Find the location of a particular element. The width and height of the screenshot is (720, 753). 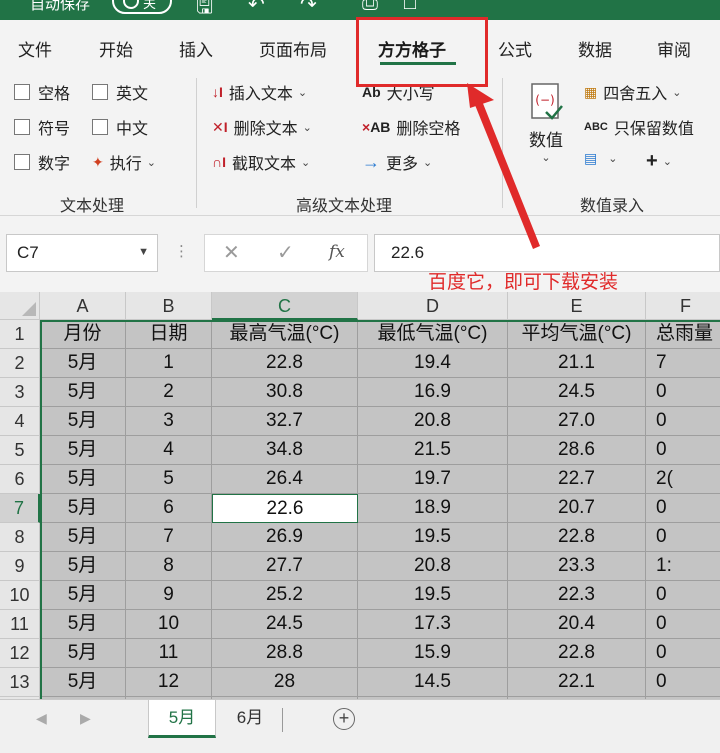

table-cell: 34.8 is located at coordinates (285, 450).